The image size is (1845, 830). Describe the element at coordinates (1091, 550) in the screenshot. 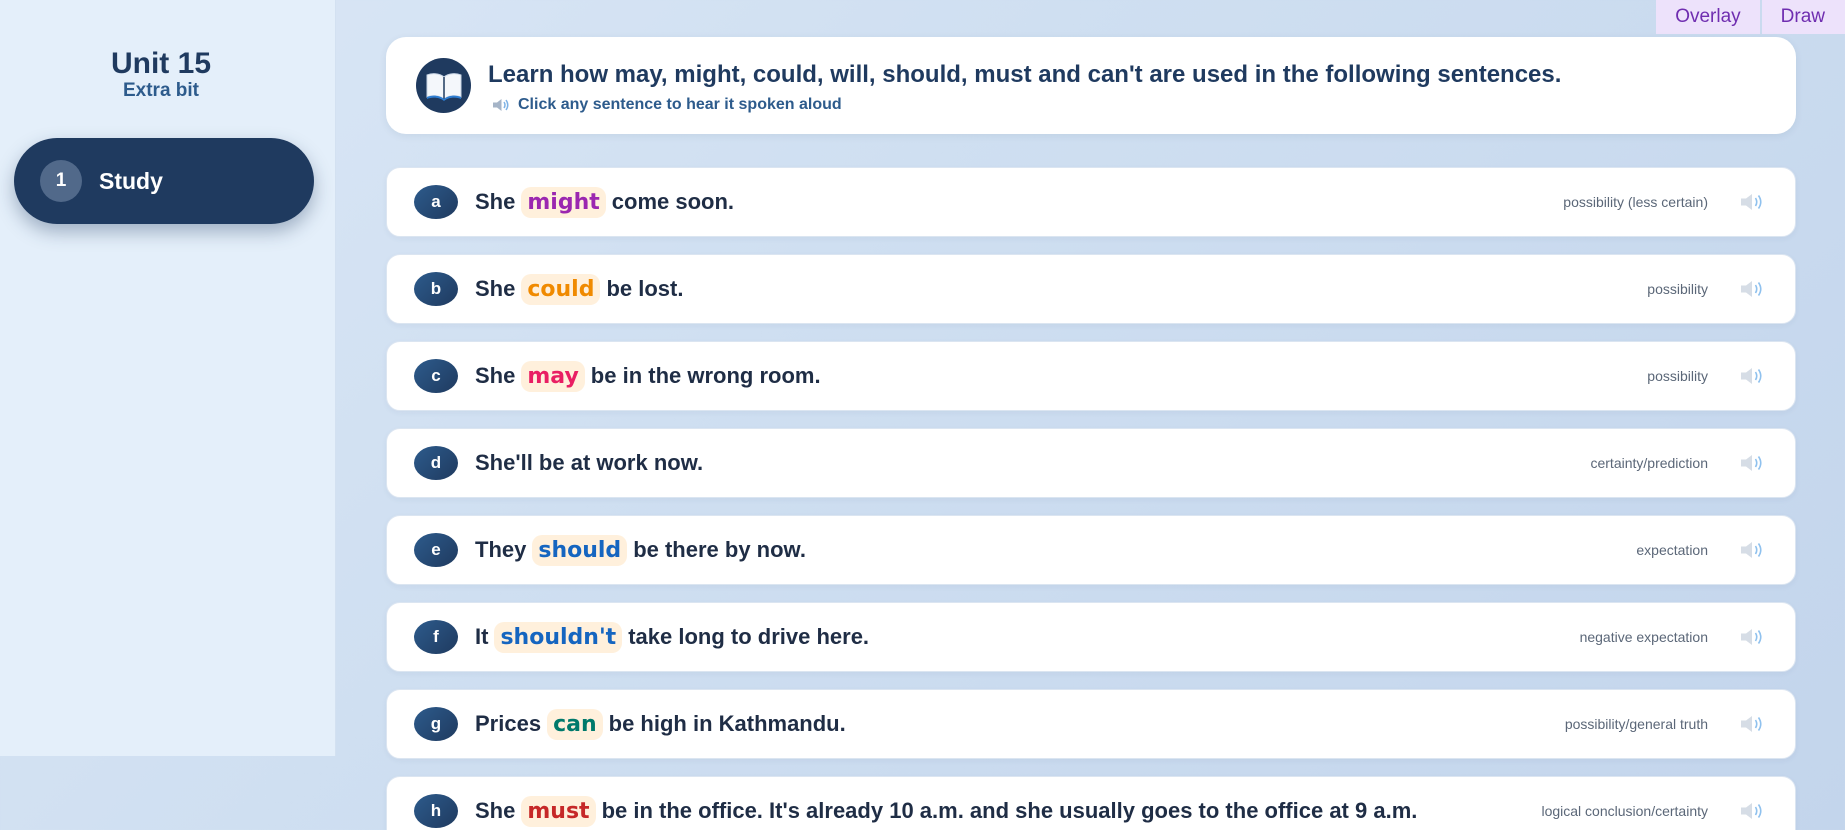

I see `sentence-row-e: e They should be there by now. expectation` at that location.